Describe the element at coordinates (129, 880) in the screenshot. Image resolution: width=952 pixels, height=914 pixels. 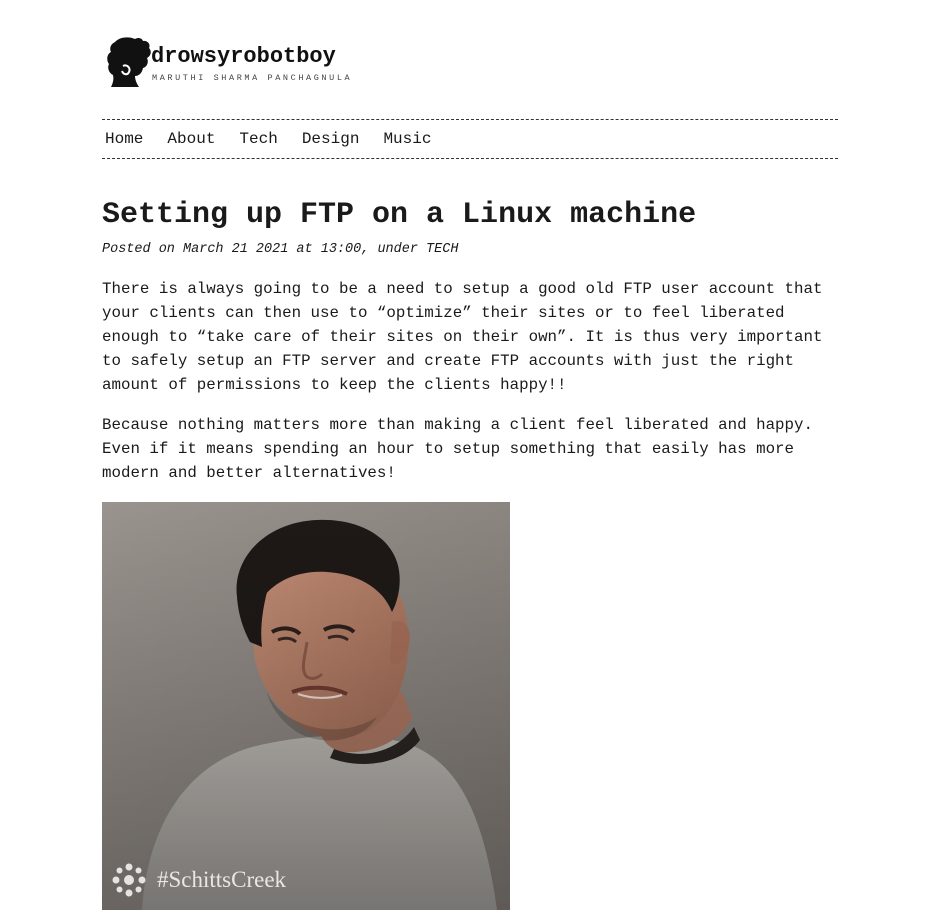
I see `cbc-gem-icon` at that location.